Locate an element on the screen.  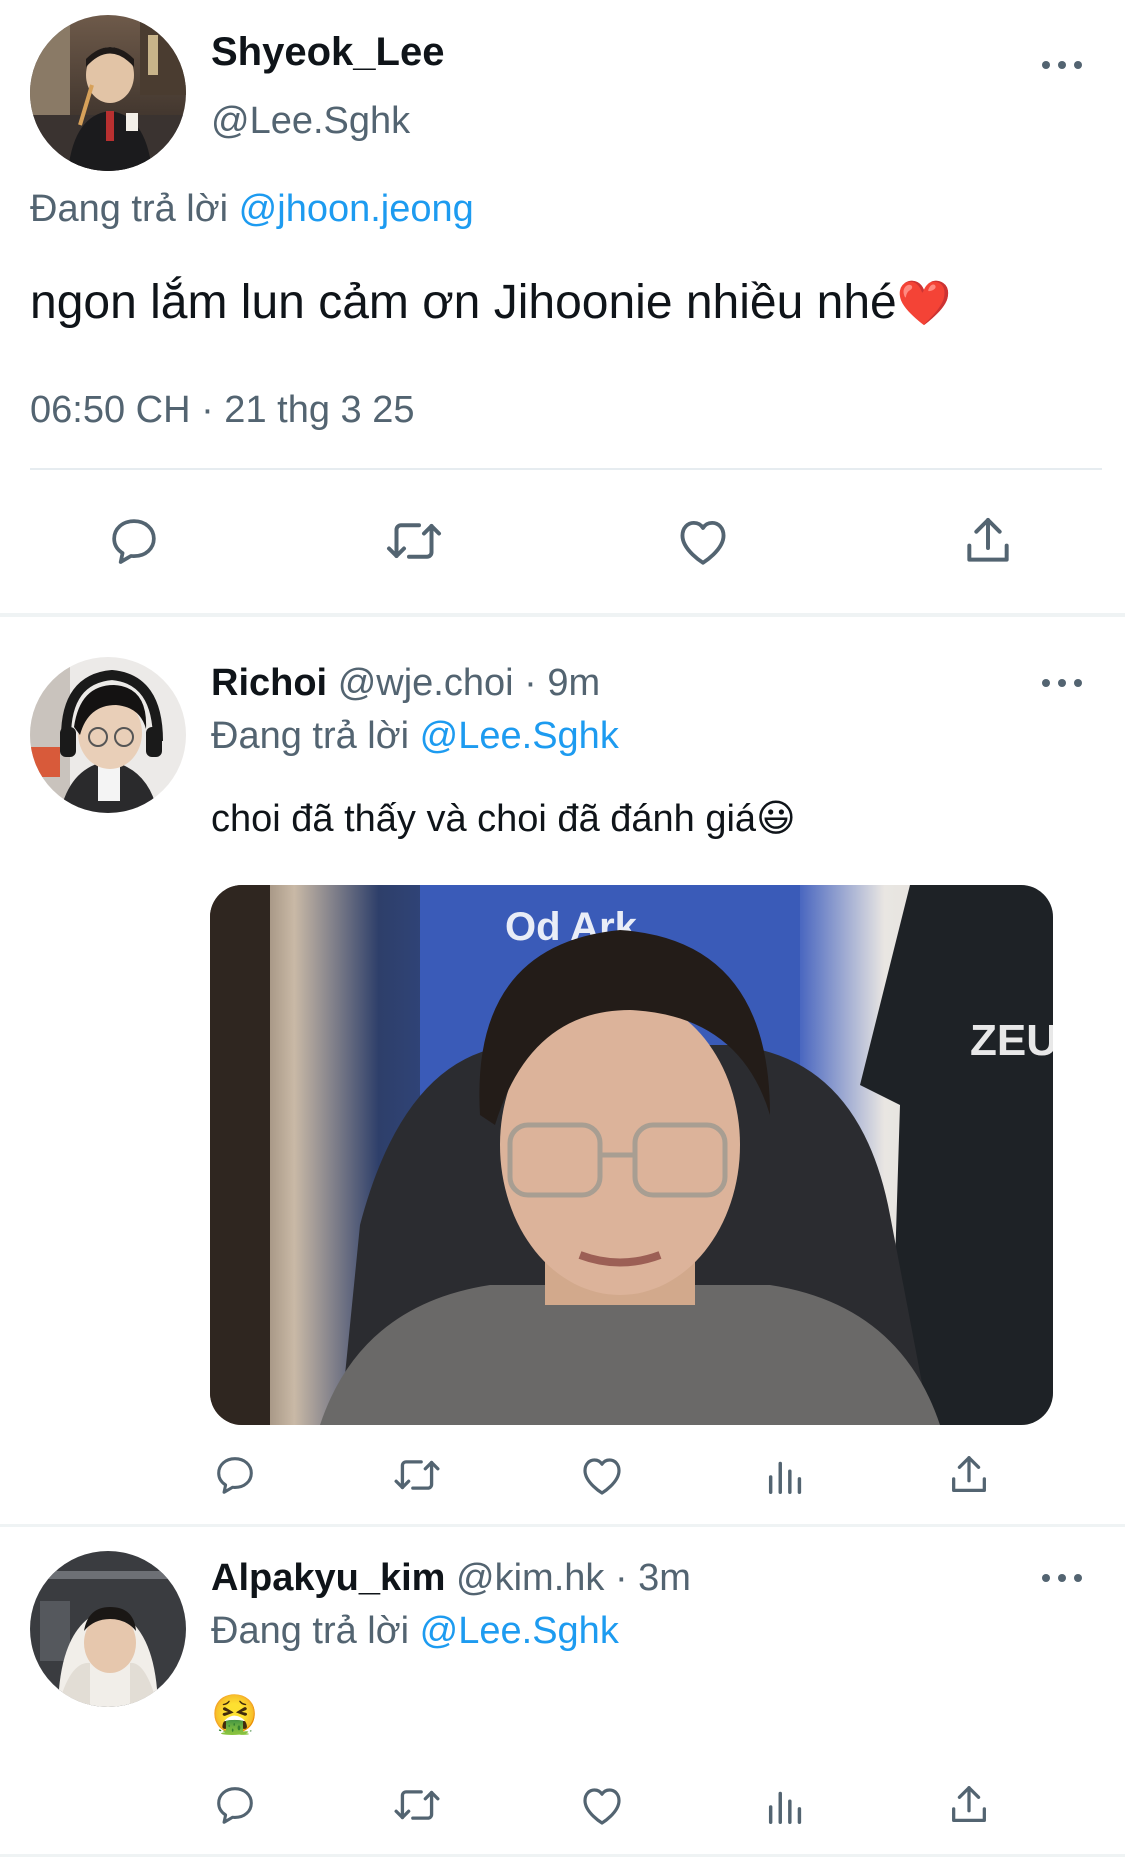
jersey-text: ZEU is located at coordinates (1011, 1040).